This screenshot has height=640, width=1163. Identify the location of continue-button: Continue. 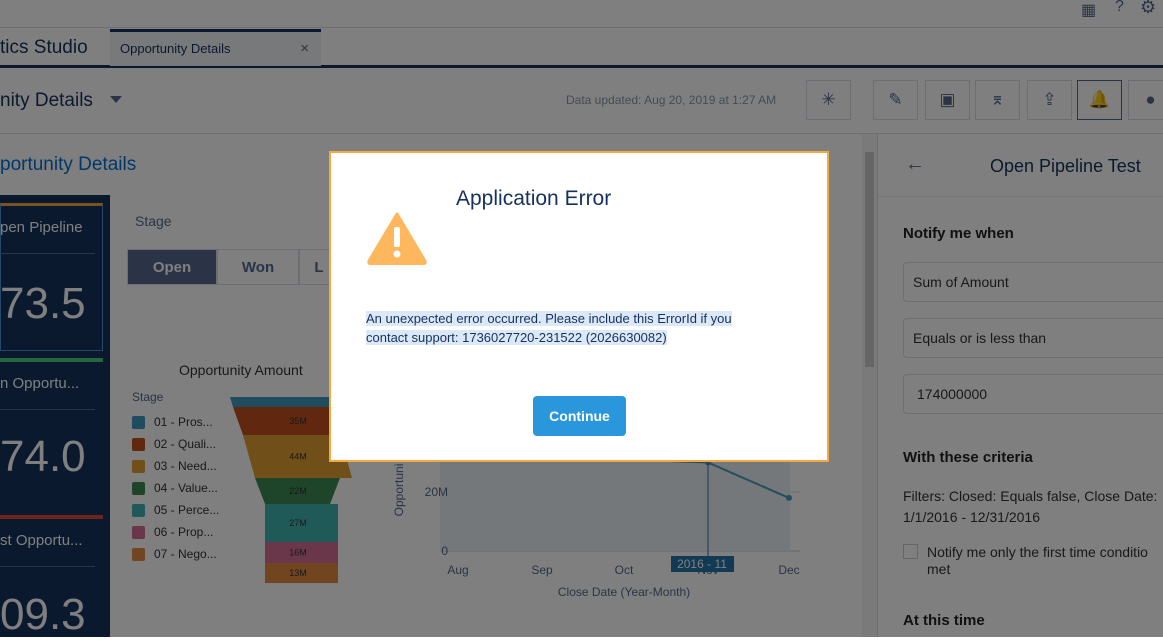
(579, 416).